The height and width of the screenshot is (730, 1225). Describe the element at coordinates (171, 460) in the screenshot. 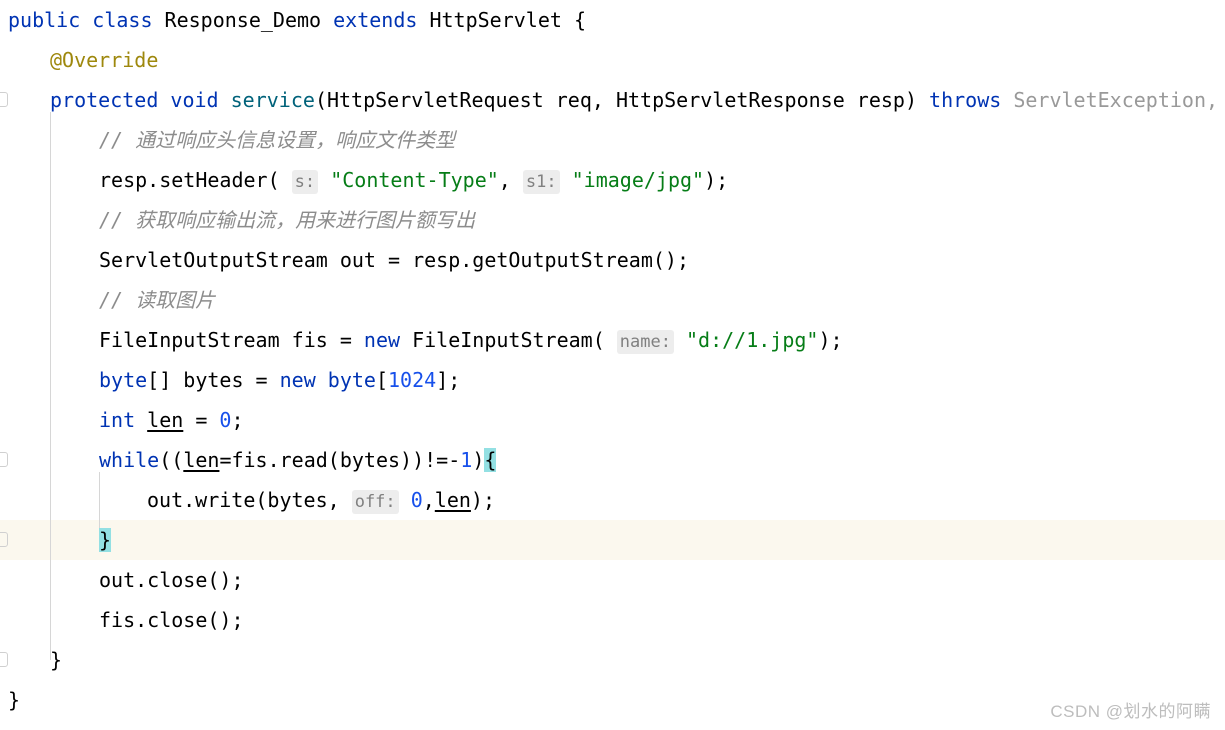

I see `token-plain: ((` at that location.